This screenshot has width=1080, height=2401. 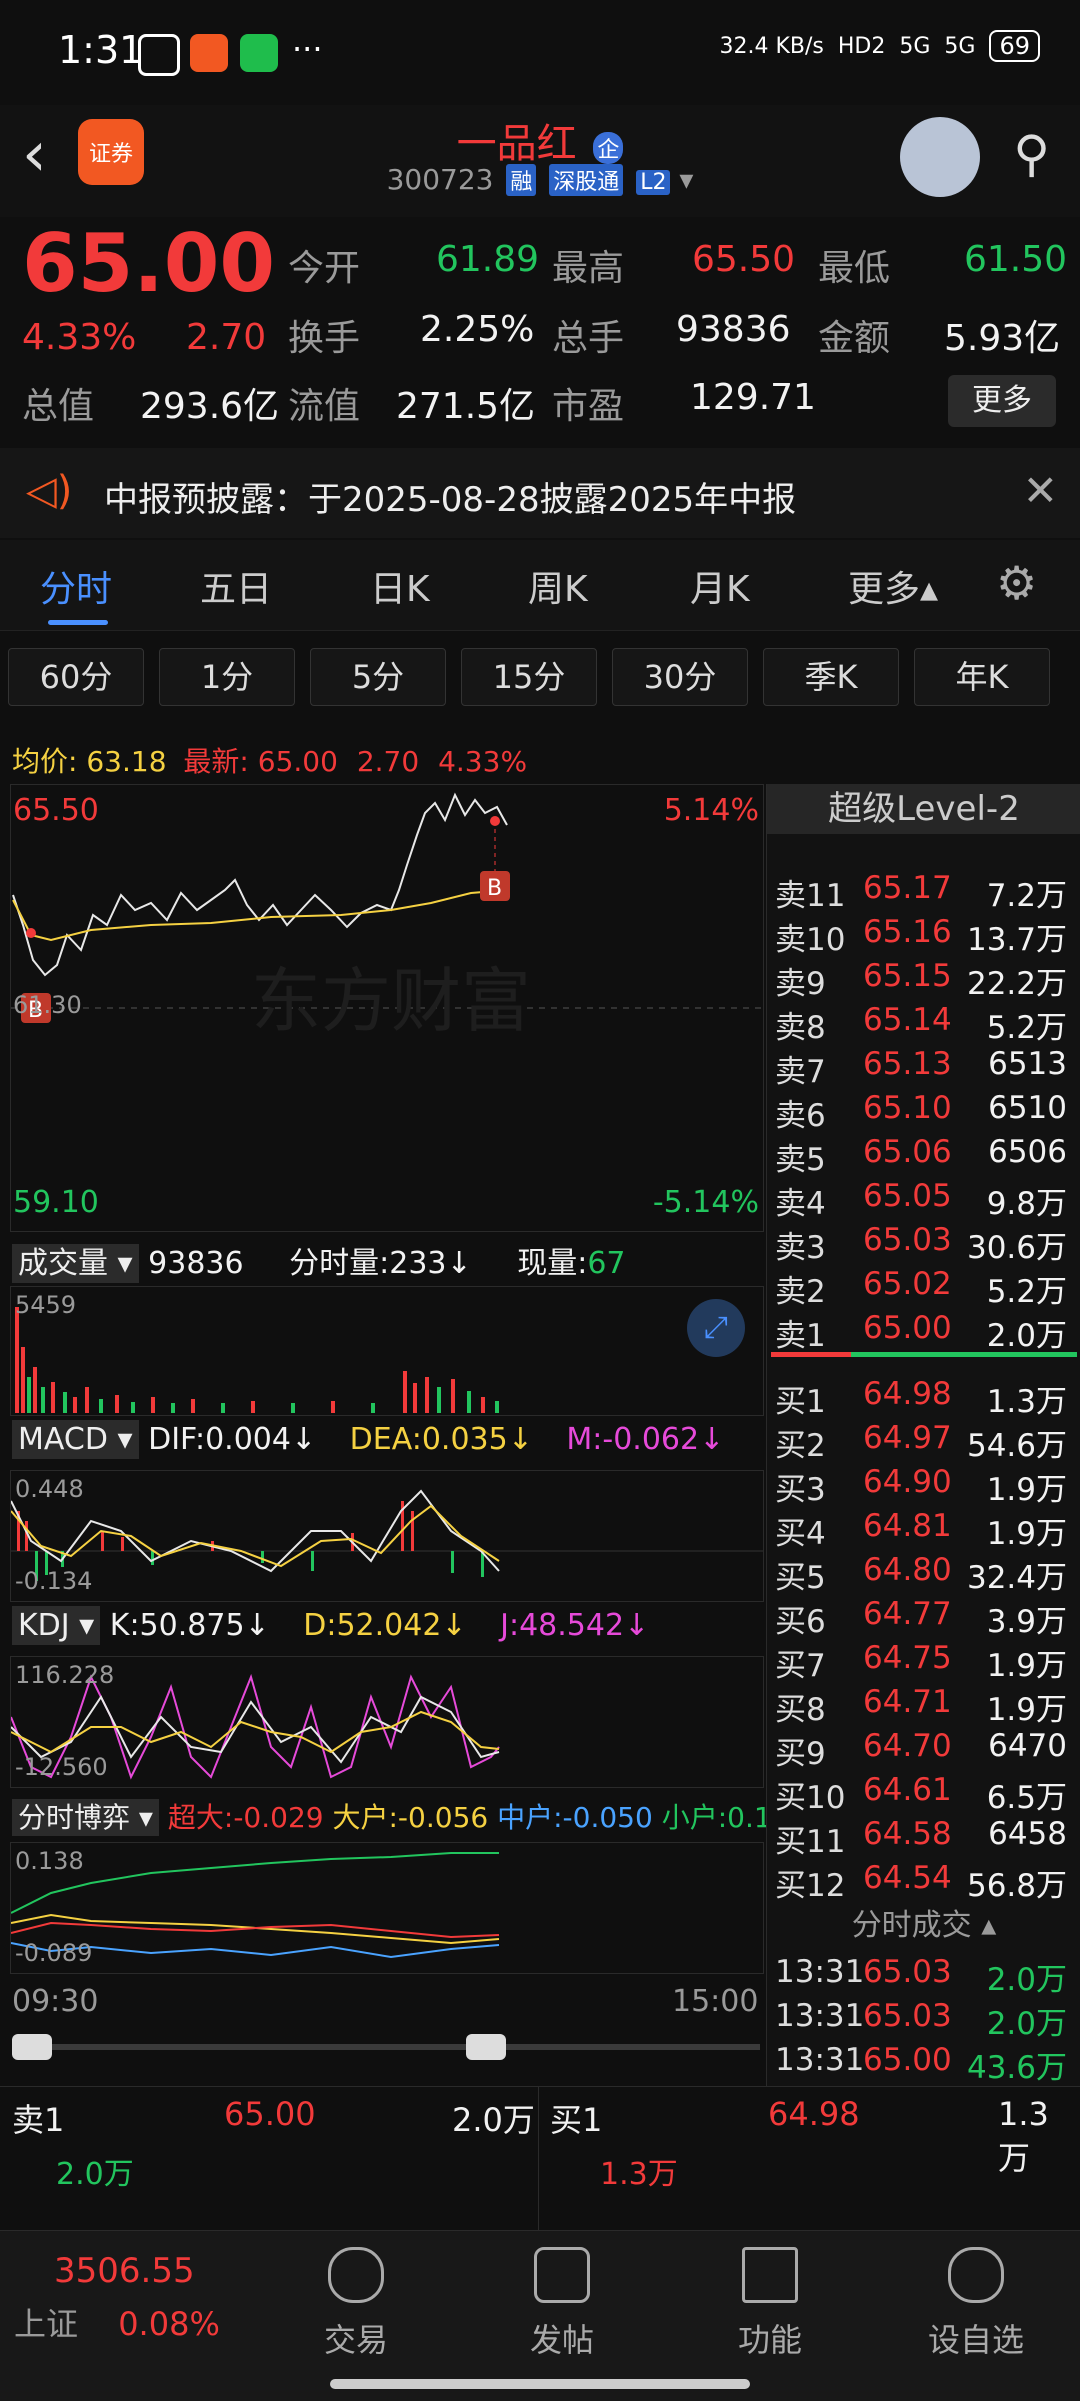 I want to click on ask-volume: 6513, so click(x=1027, y=1064).